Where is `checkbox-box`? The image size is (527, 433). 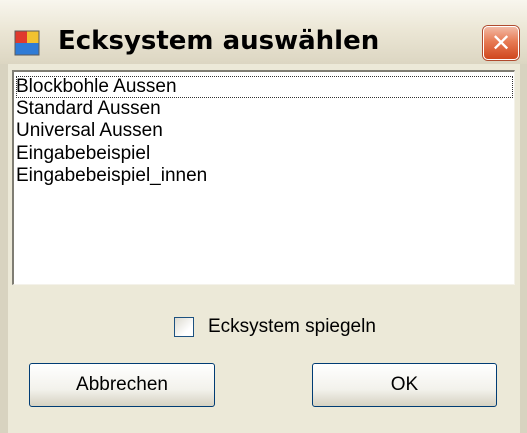
checkbox-box is located at coordinates (184, 327).